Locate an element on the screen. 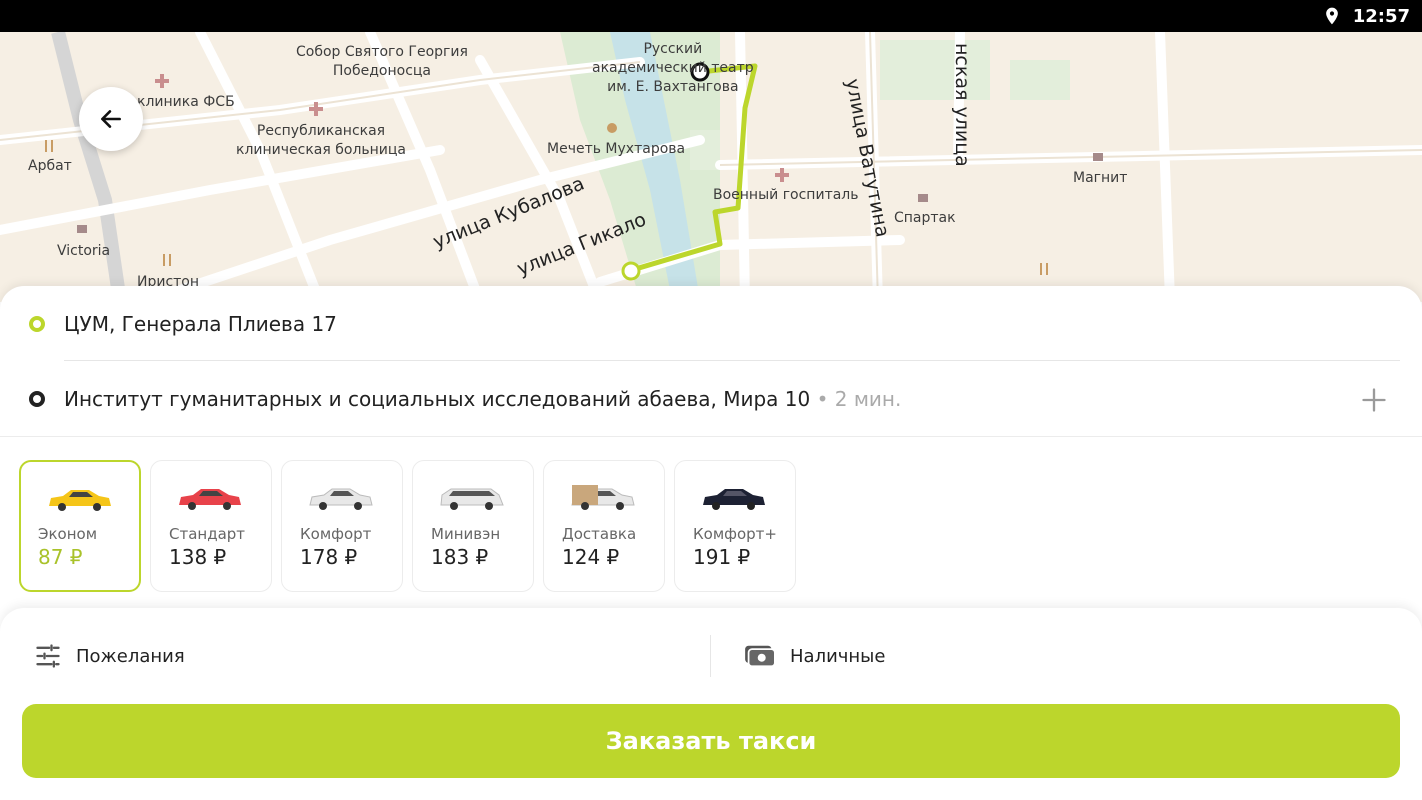  address-divider is located at coordinates (732, 360).